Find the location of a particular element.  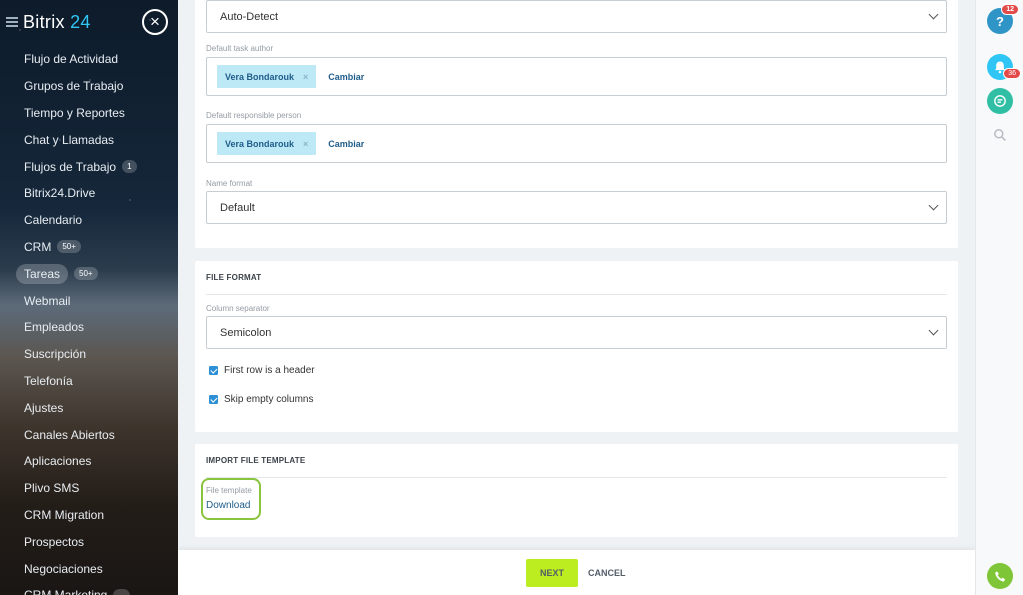

sidebar-item-label: Aplicaciones is located at coordinates (58, 461).